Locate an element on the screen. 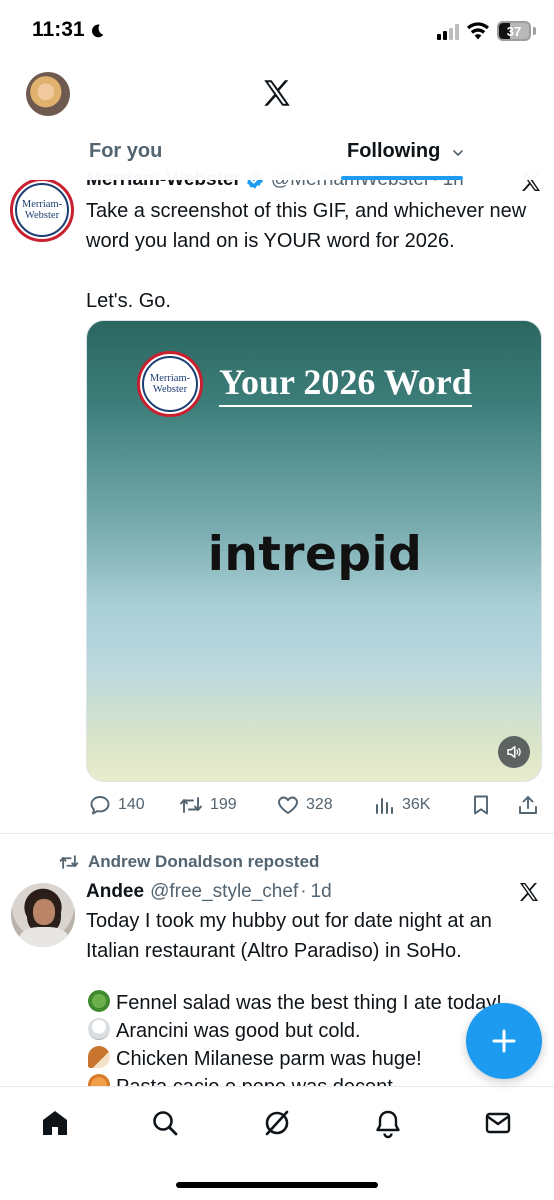  mail-icon is located at coordinates (498, 1123).